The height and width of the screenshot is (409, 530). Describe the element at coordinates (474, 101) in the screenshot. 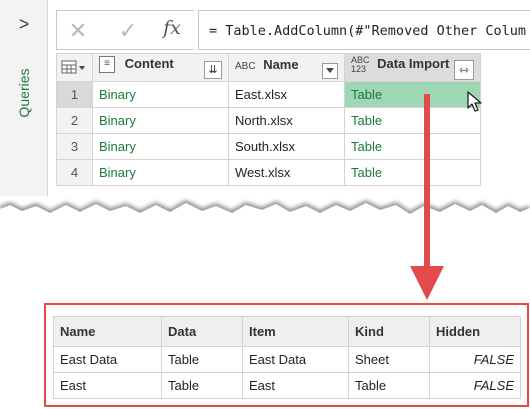

I see `mouse-cursor-icon` at that location.